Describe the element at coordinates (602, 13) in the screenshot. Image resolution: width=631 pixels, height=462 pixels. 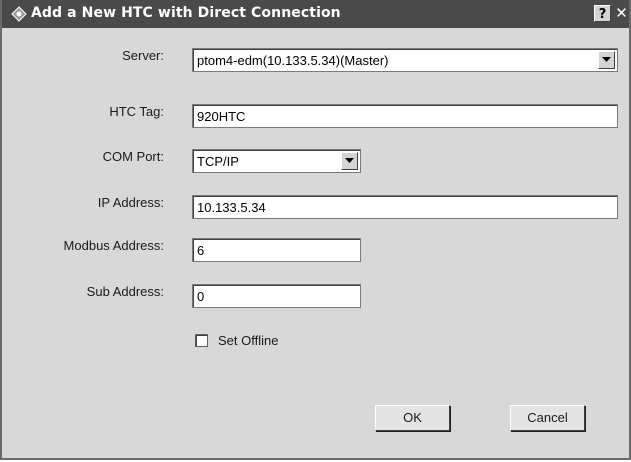
I see `help-button: ?` at that location.